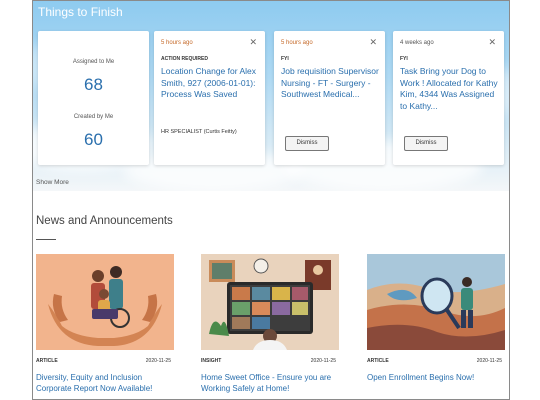  What do you see at coordinates (436, 377) in the screenshot?
I see `article-title-link: Open Enrollment Begins Now!` at bounding box center [436, 377].